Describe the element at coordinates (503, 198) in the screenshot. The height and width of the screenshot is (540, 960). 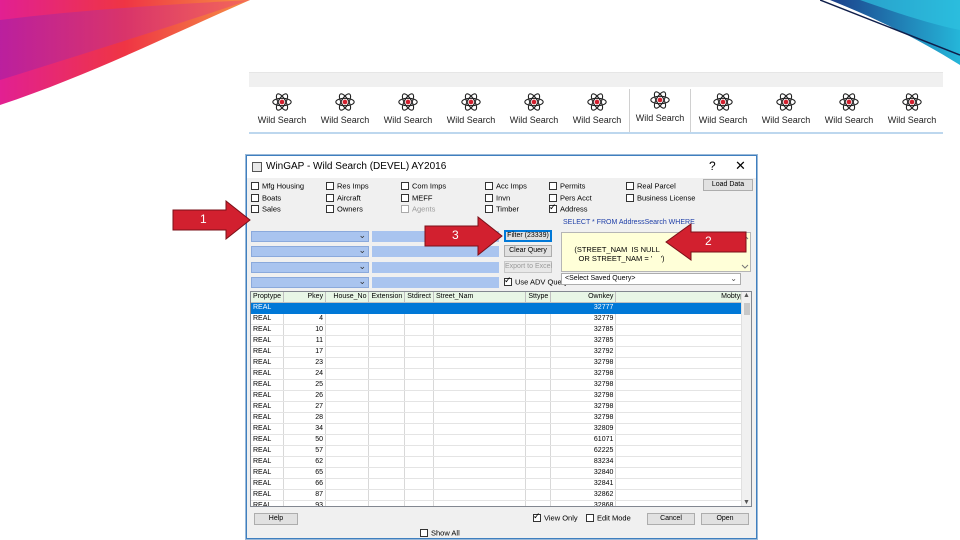
I see `invn-label: Invn` at that location.